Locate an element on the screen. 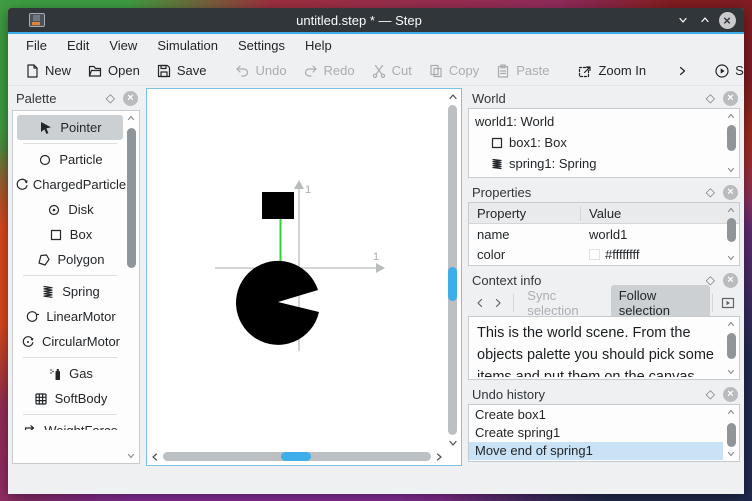  spring-icon is located at coordinates (497, 163).